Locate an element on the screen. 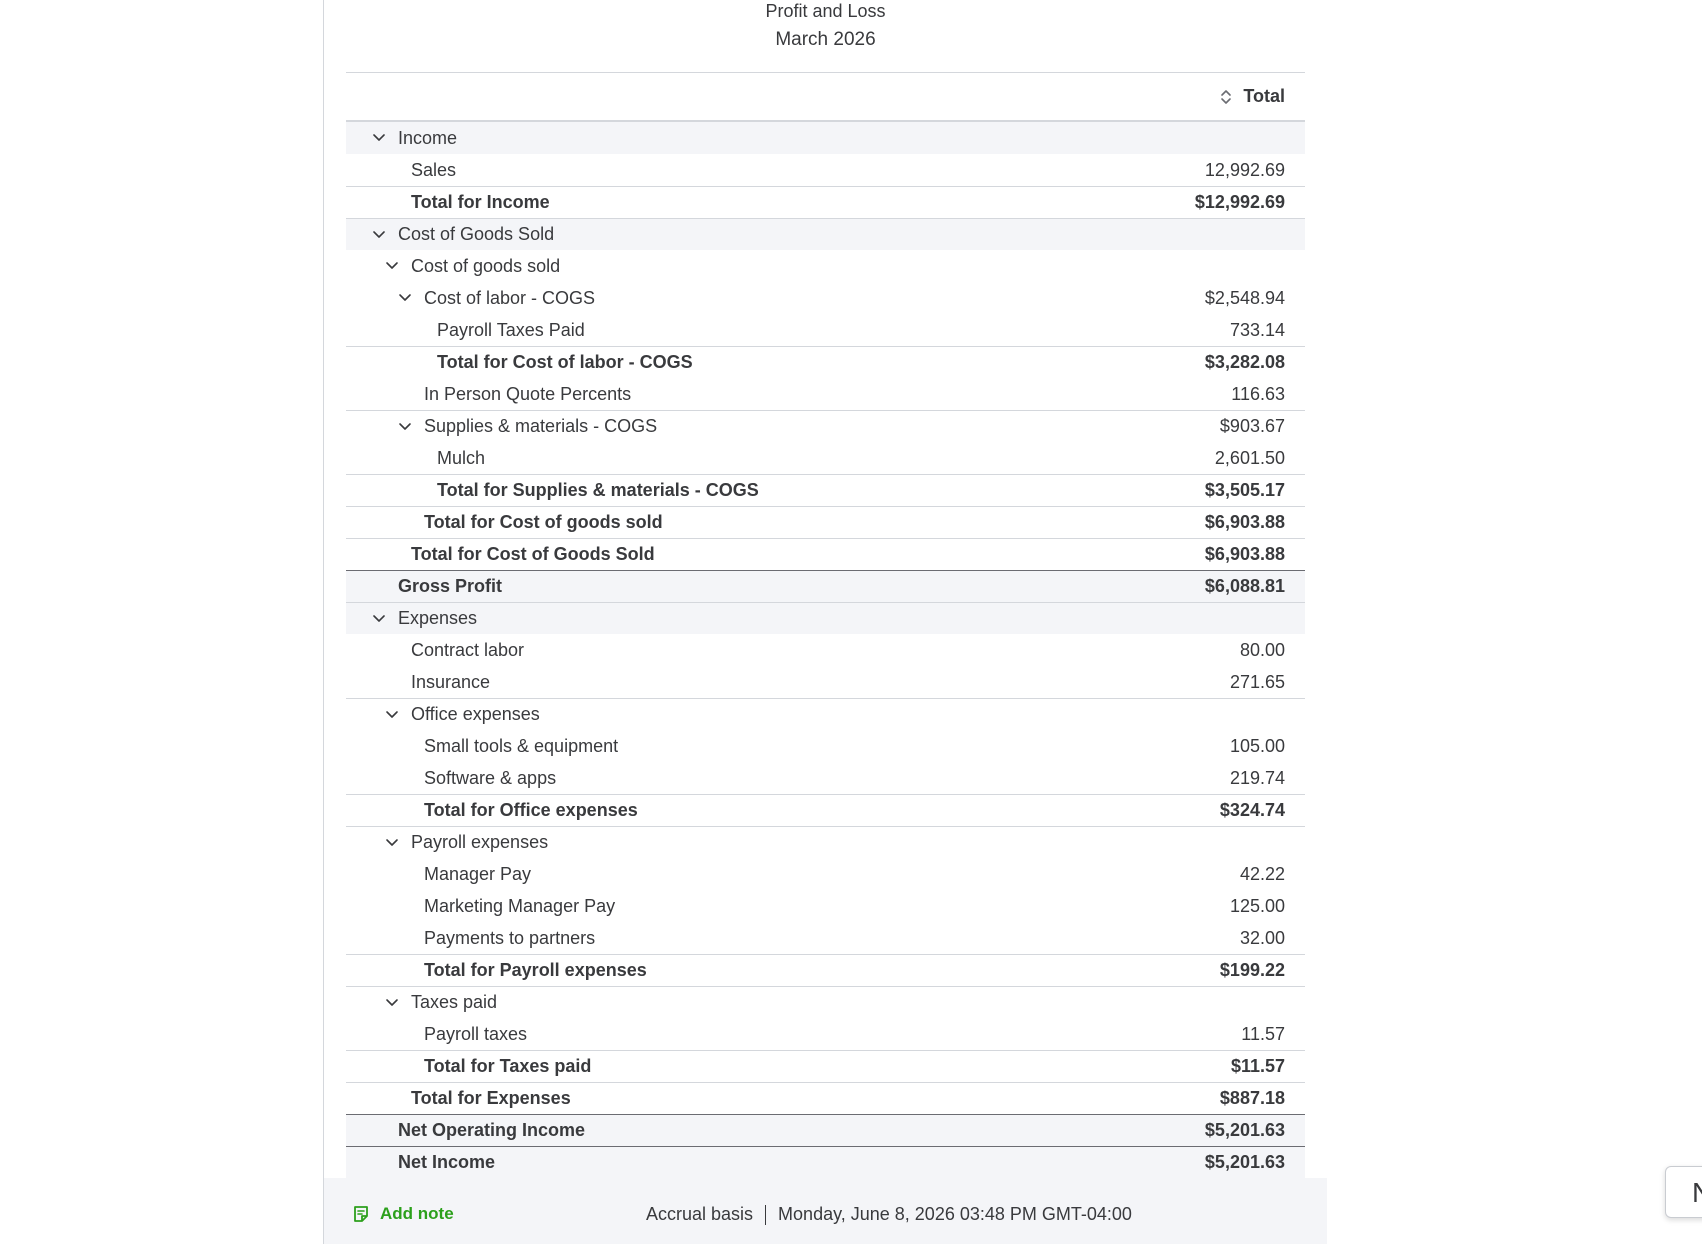 The image size is (1702, 1244). row-label: Cost of labor - COGS is located at coordinates (510, 297).